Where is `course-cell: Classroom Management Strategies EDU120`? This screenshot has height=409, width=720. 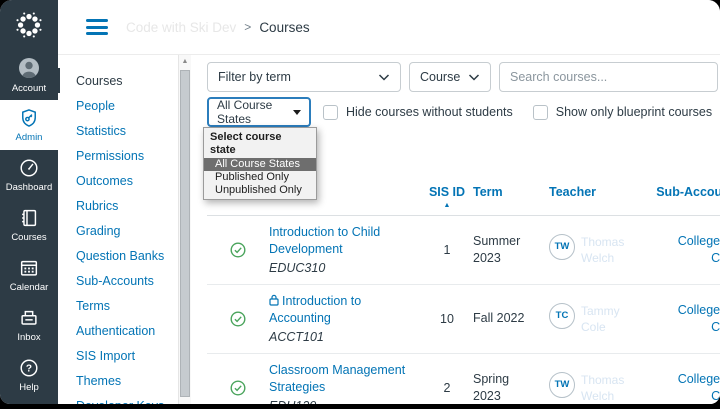
course-cell: Classroom Management Strategies EDU120 is located at coordinates (345, 383).